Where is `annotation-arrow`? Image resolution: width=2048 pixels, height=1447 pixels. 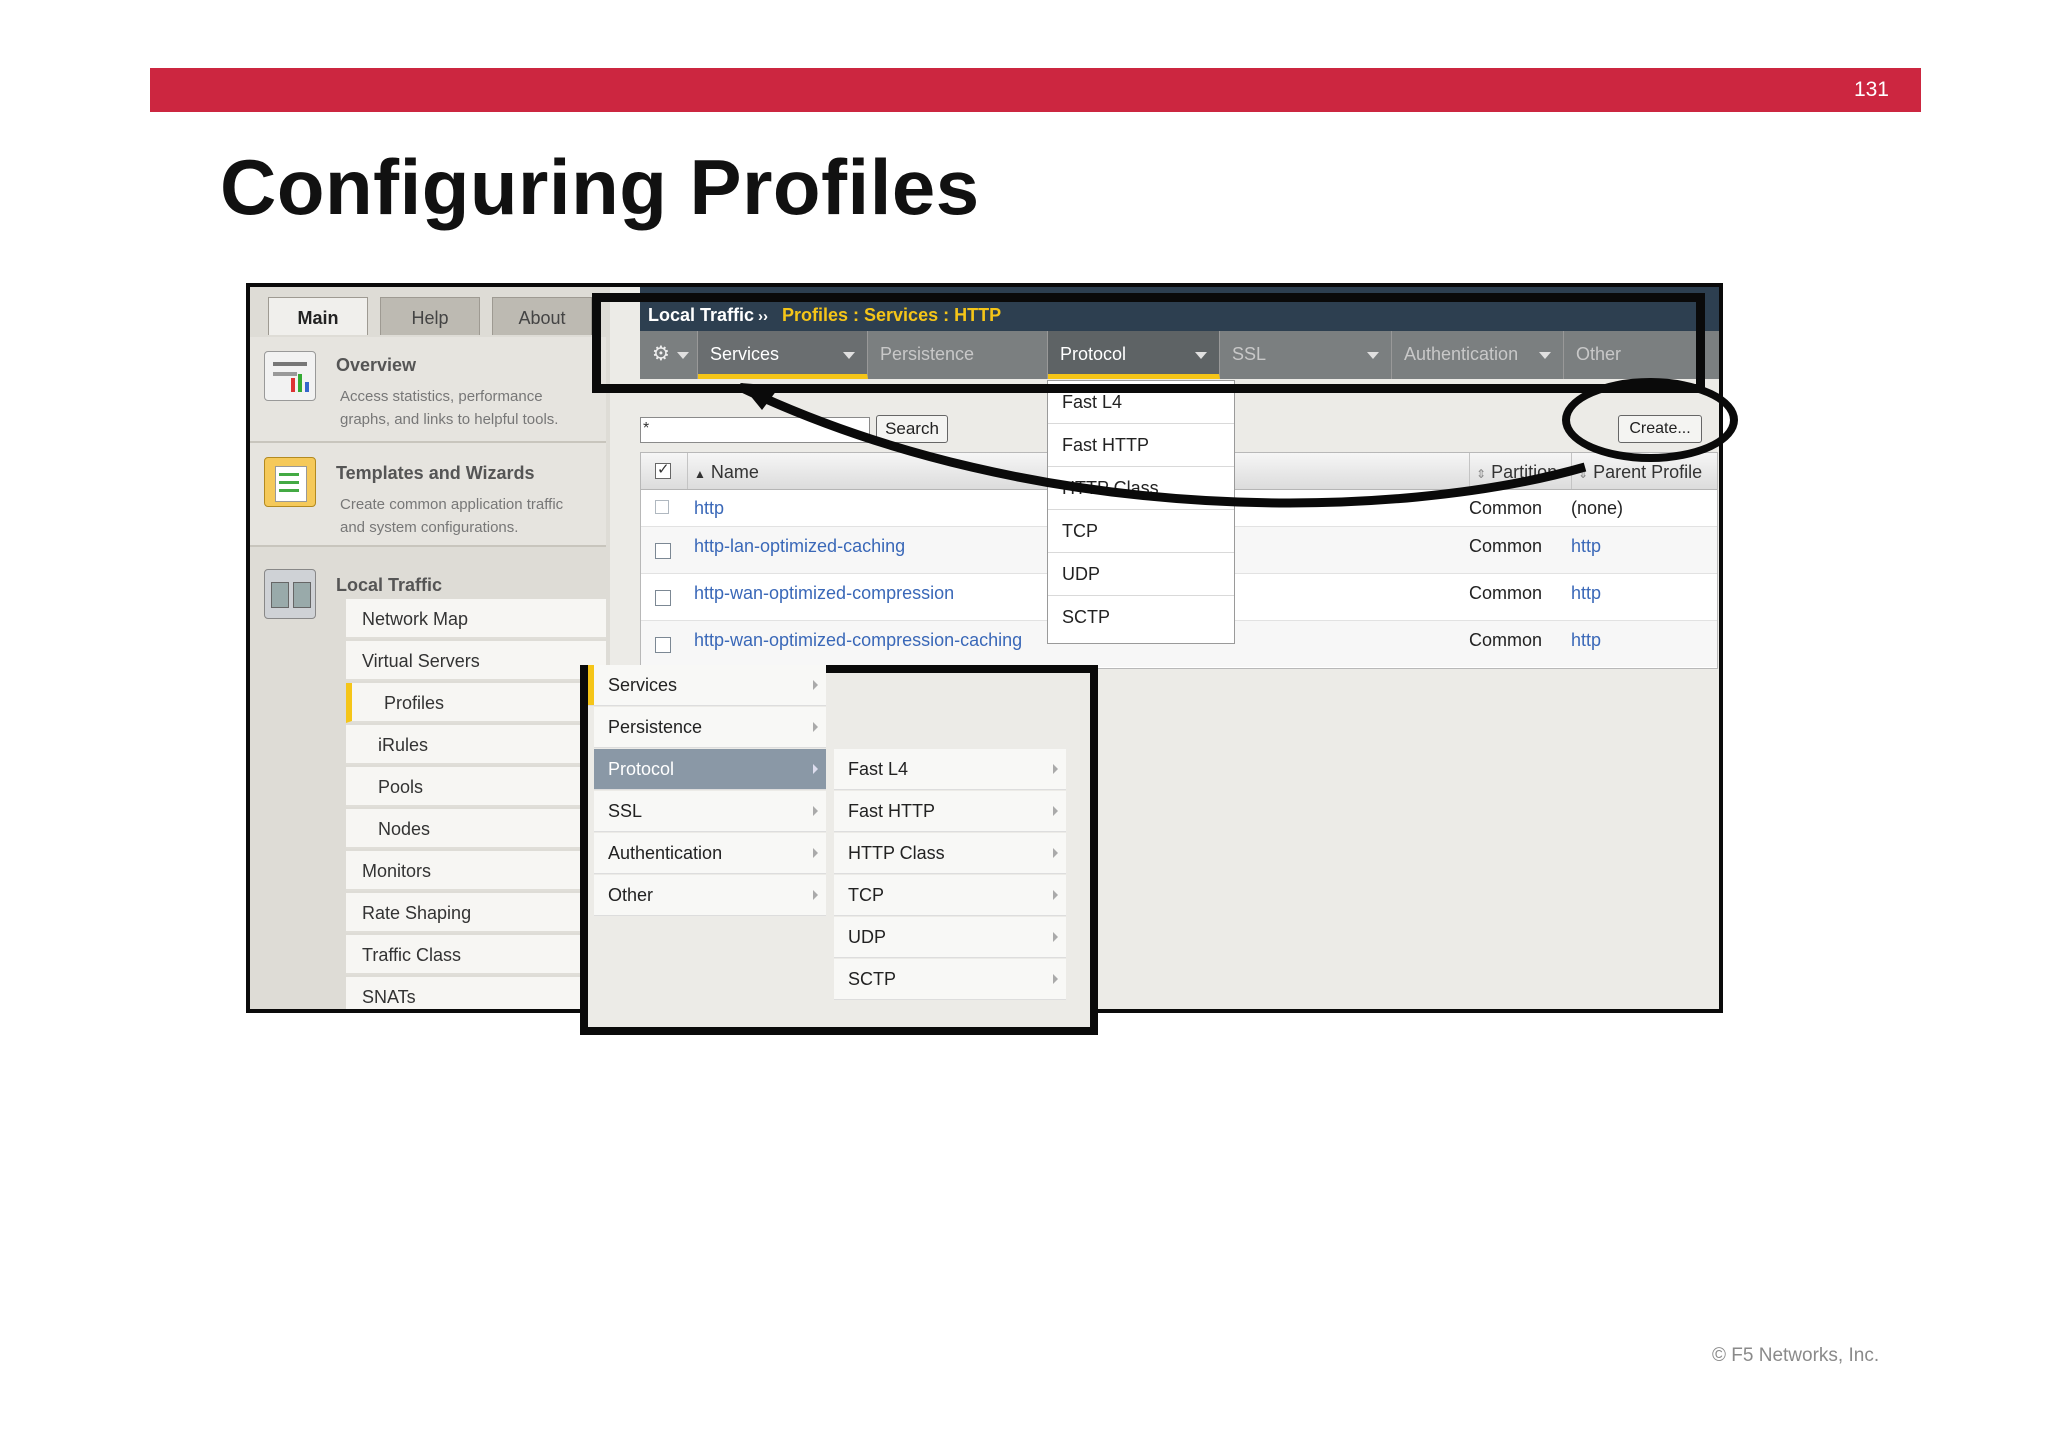
annotation-arrow is located at coordinates (1162, 445).